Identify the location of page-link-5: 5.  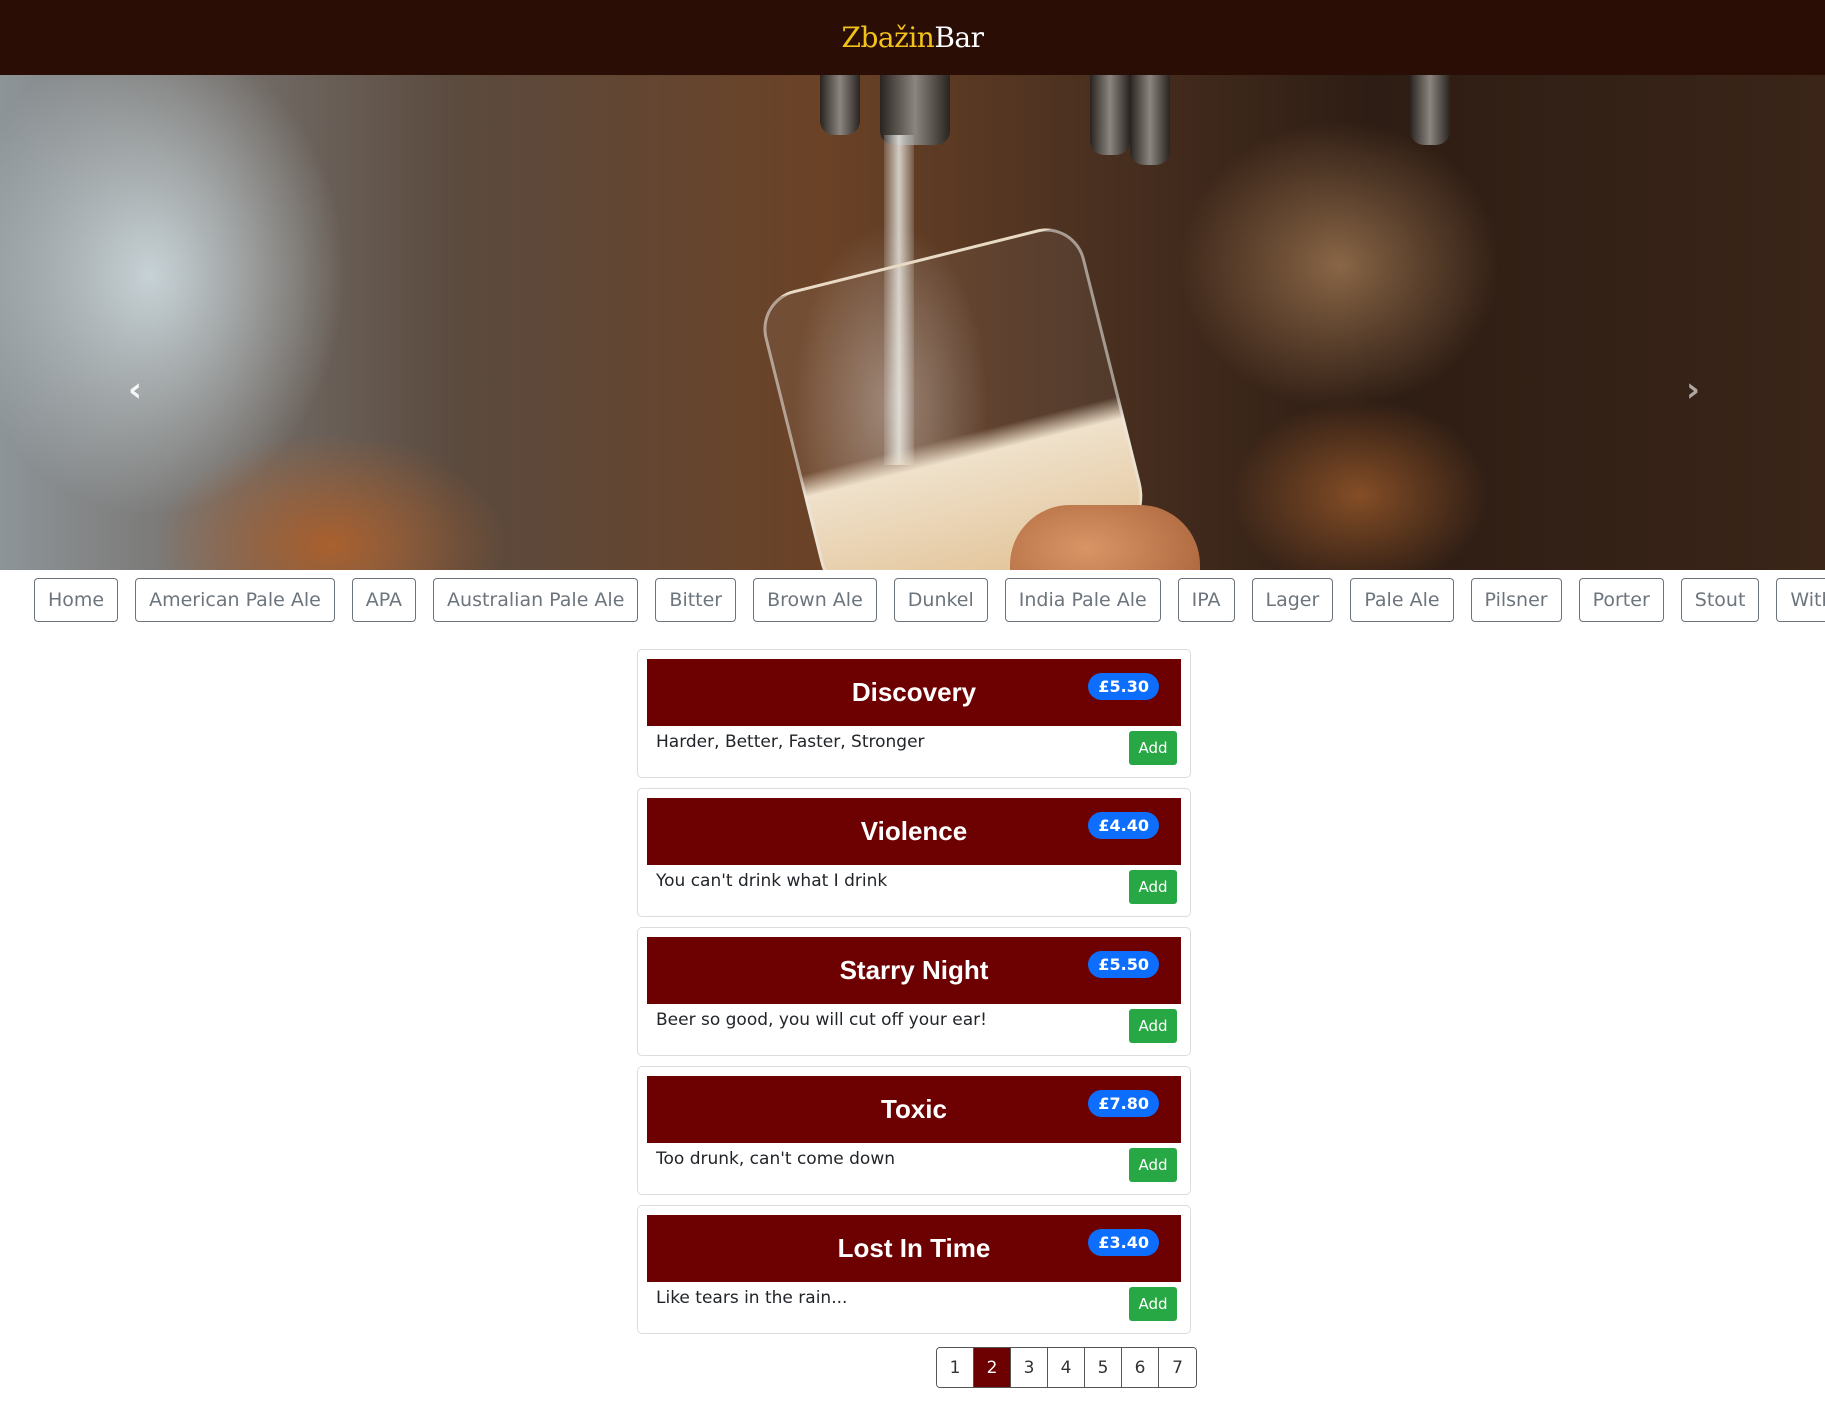
(1103, 1367).